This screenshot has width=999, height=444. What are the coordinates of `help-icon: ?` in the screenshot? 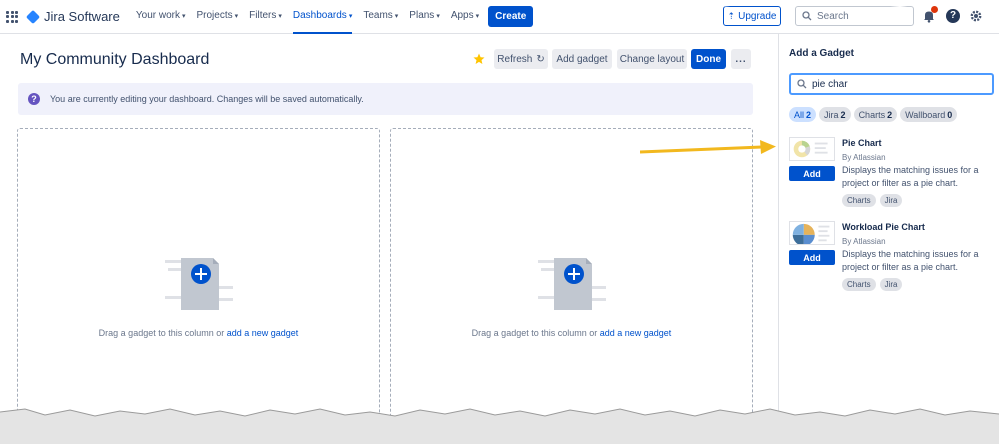 It's located at (953, 16).